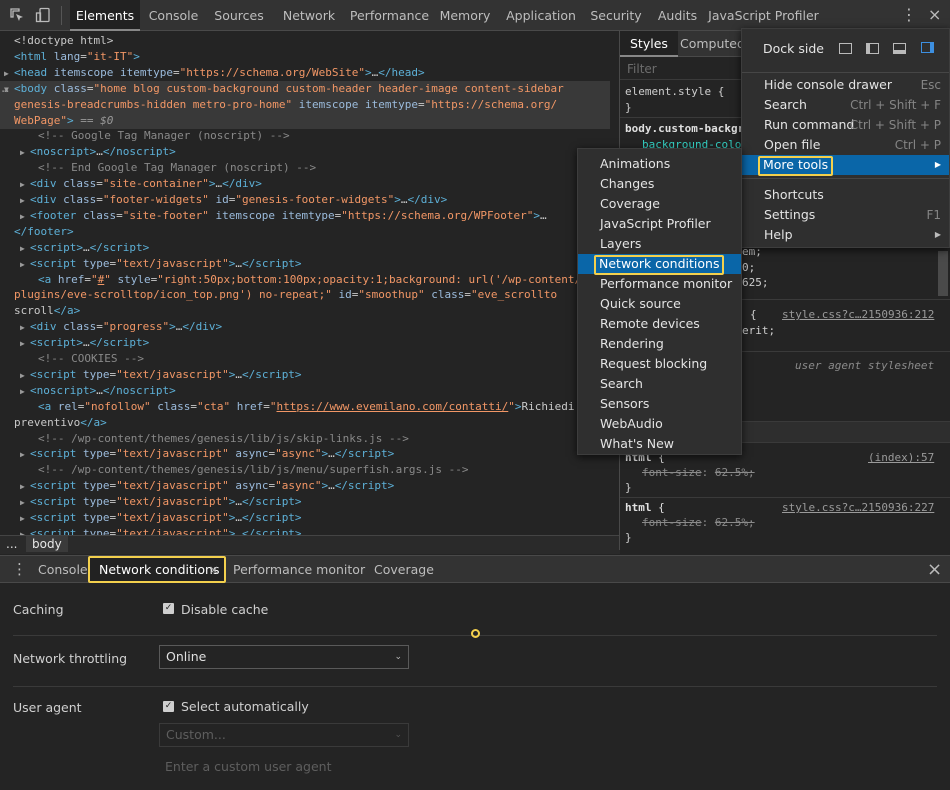  What do you see at coordinates (305, 57) in the screenshot?
I see `dom-node-line: <html lang="it-IT">` at bounding box center [305, 57].